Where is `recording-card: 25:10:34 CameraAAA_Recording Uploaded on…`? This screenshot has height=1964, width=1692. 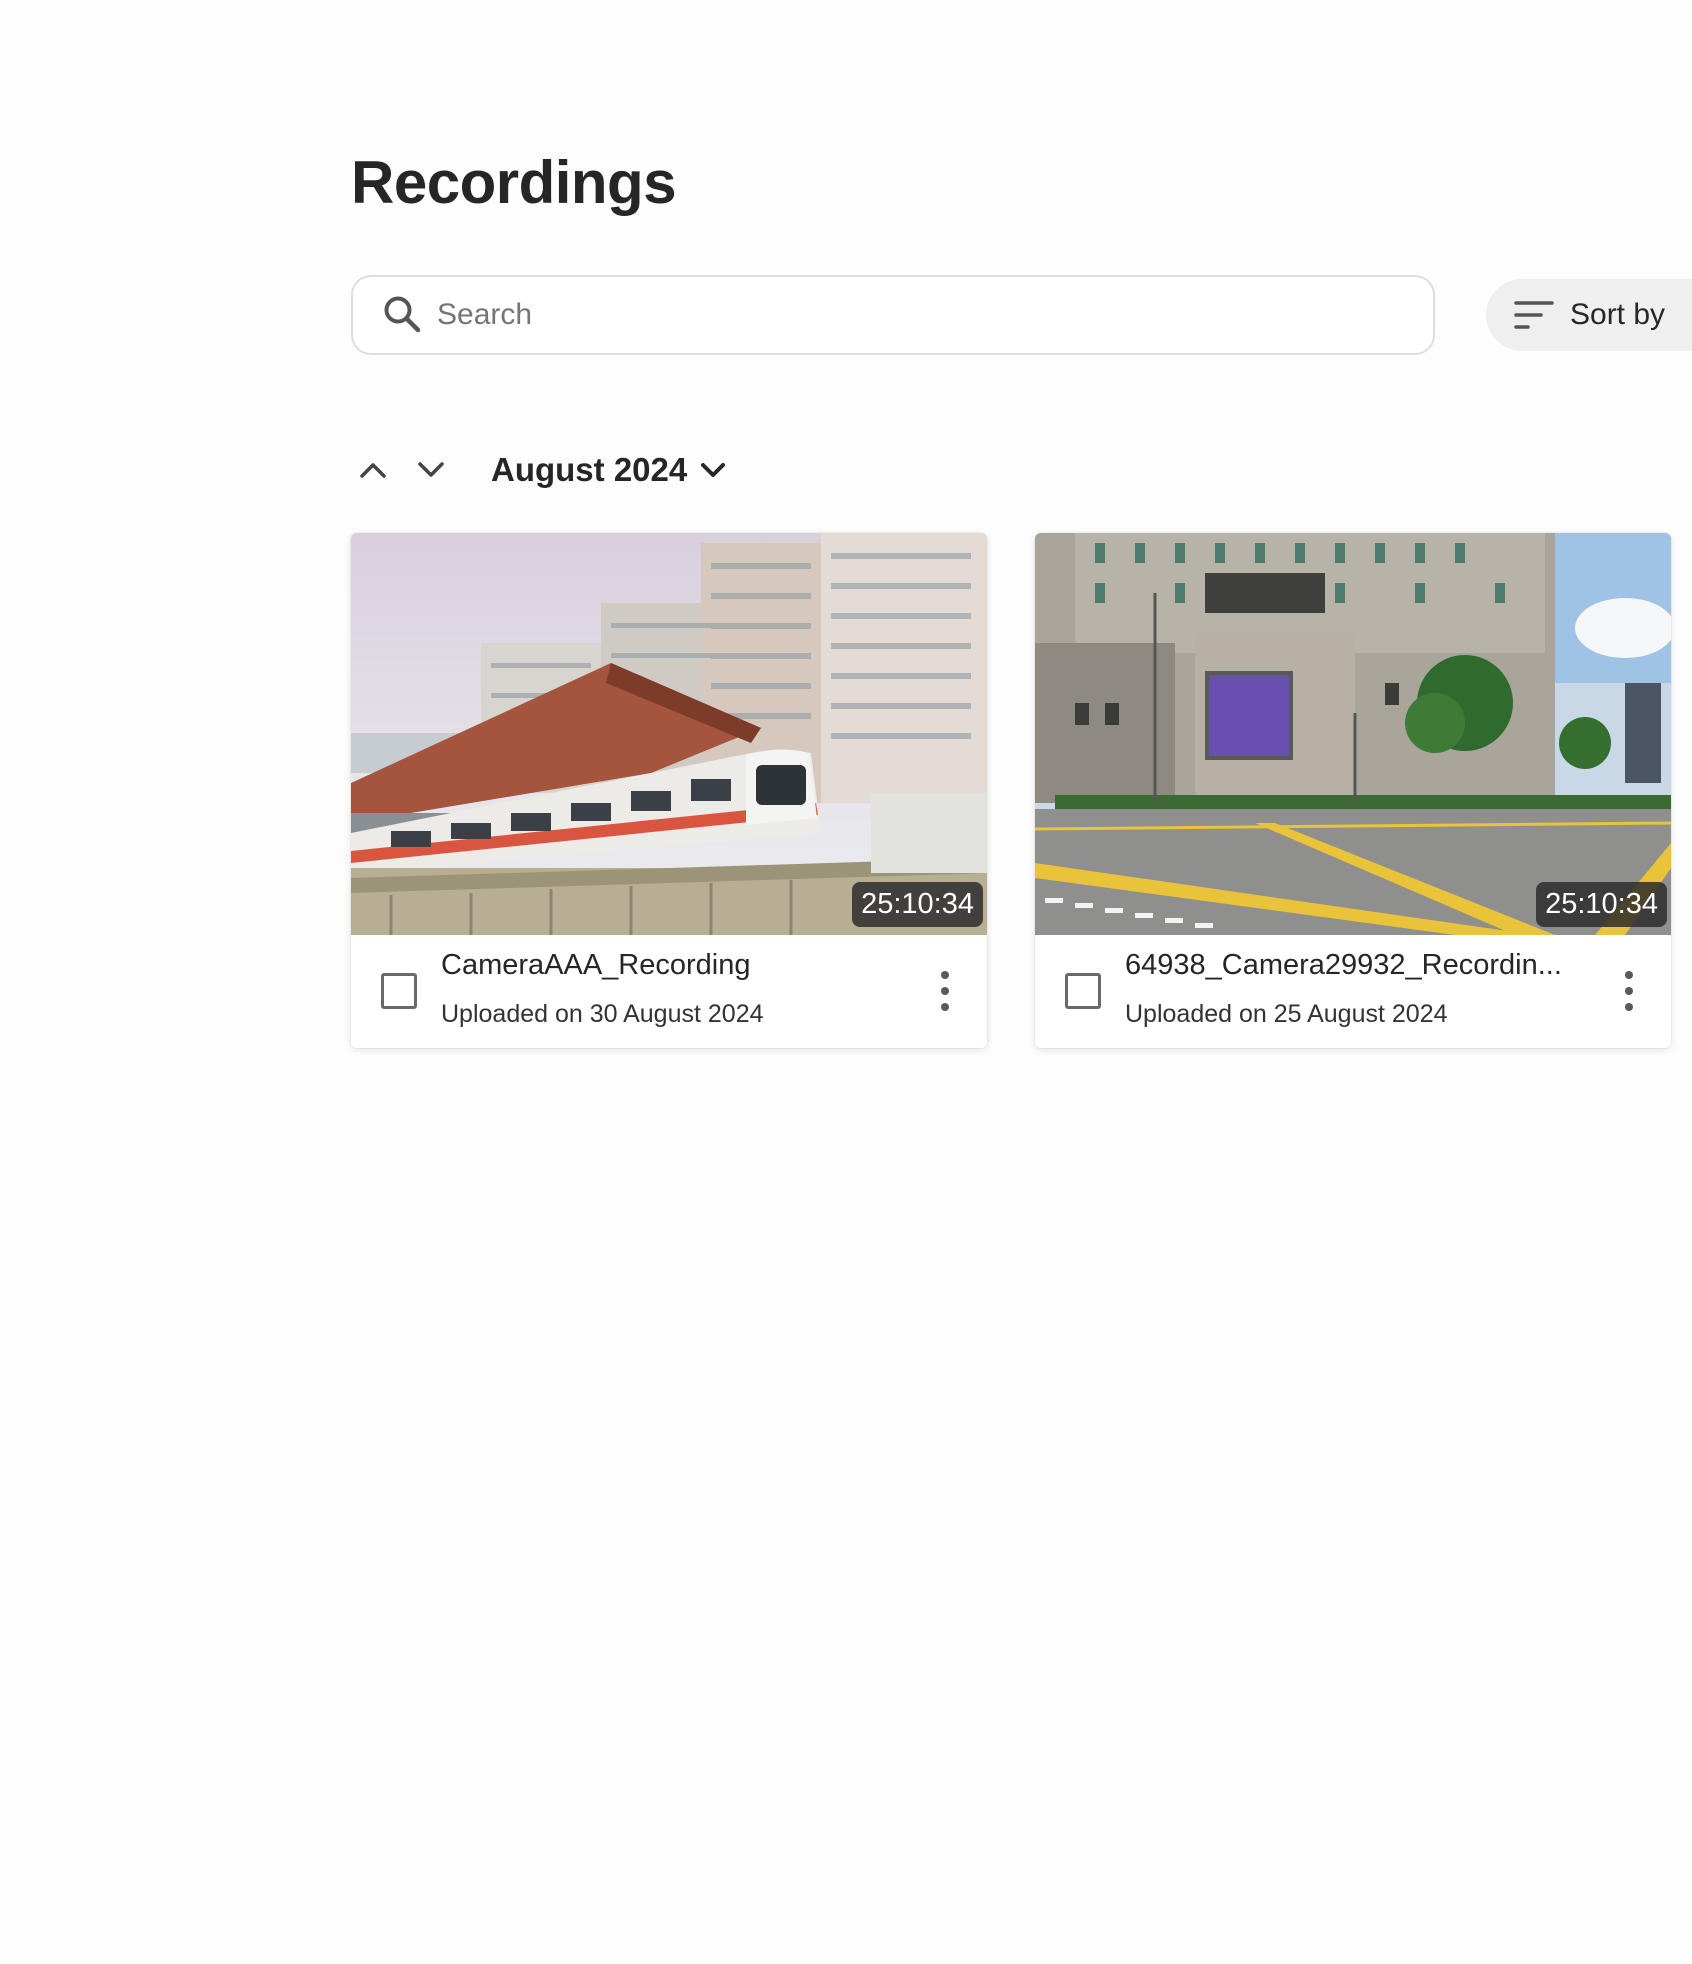 recording-card: 25:10:34 CameraAAA_Recording Uploaded on… is located at coordinates (669, 790).